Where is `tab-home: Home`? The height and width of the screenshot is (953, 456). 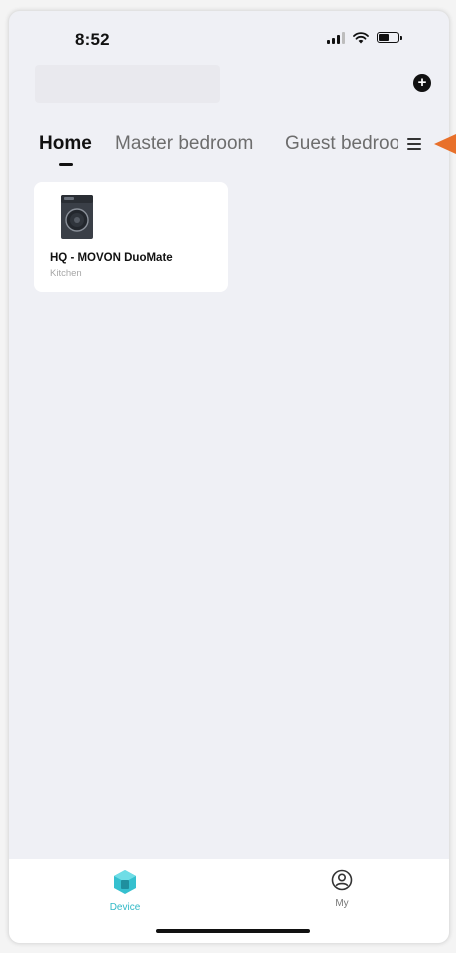
tab-home: Home is located at coordinates (65, 144).